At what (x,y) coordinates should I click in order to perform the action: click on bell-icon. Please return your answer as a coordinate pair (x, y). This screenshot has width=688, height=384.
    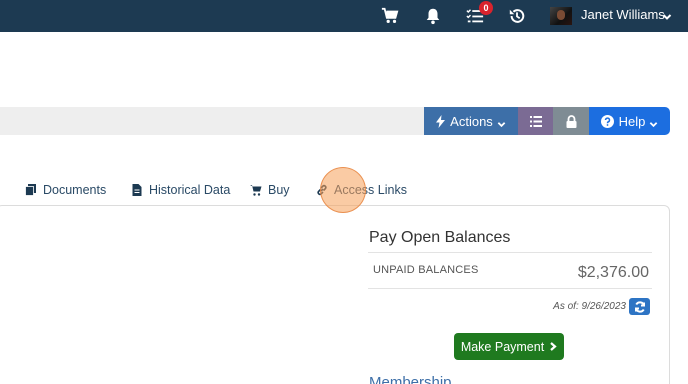
    Looking at the image, I should click on (433, 16).